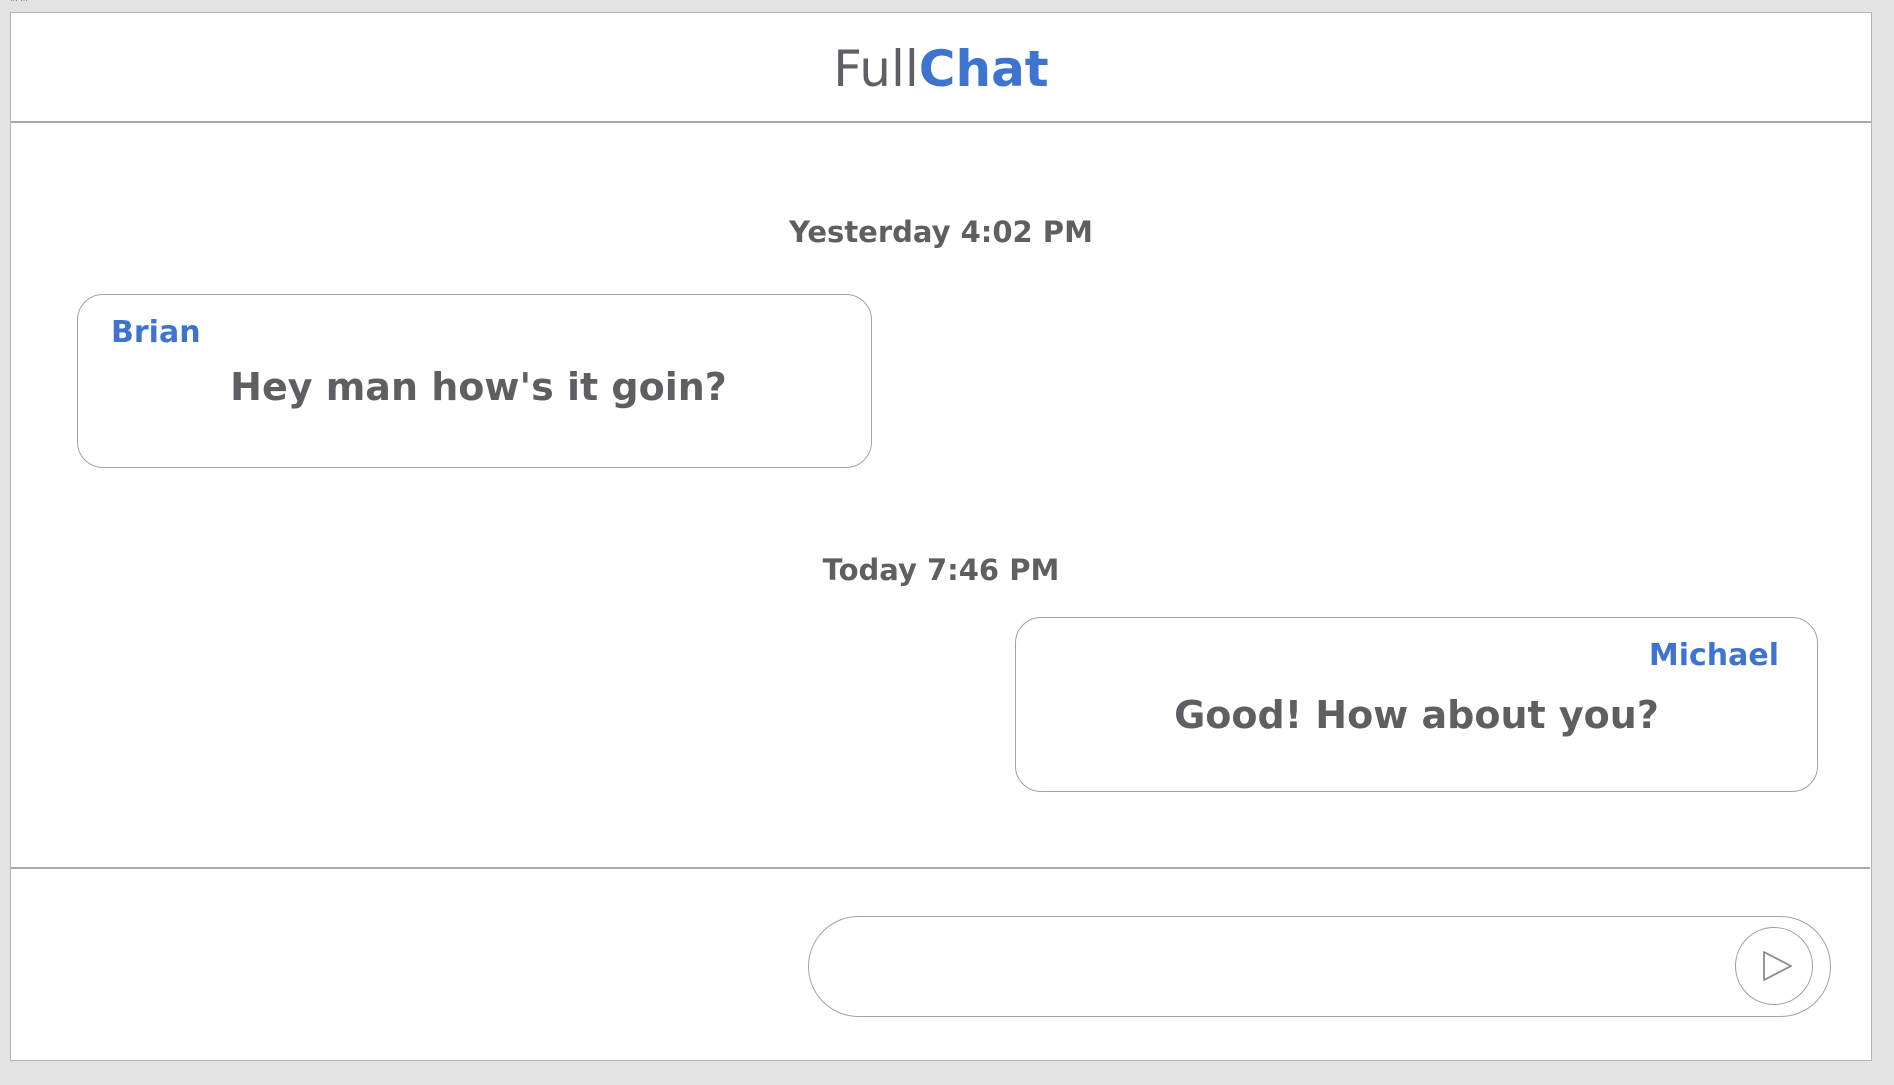 The height and width of the screenshot is (1085, 1894). Describe the element at coordinates (478, 387) in the screenshot. I see `message-text: Hey man how's it goin?` at that location.